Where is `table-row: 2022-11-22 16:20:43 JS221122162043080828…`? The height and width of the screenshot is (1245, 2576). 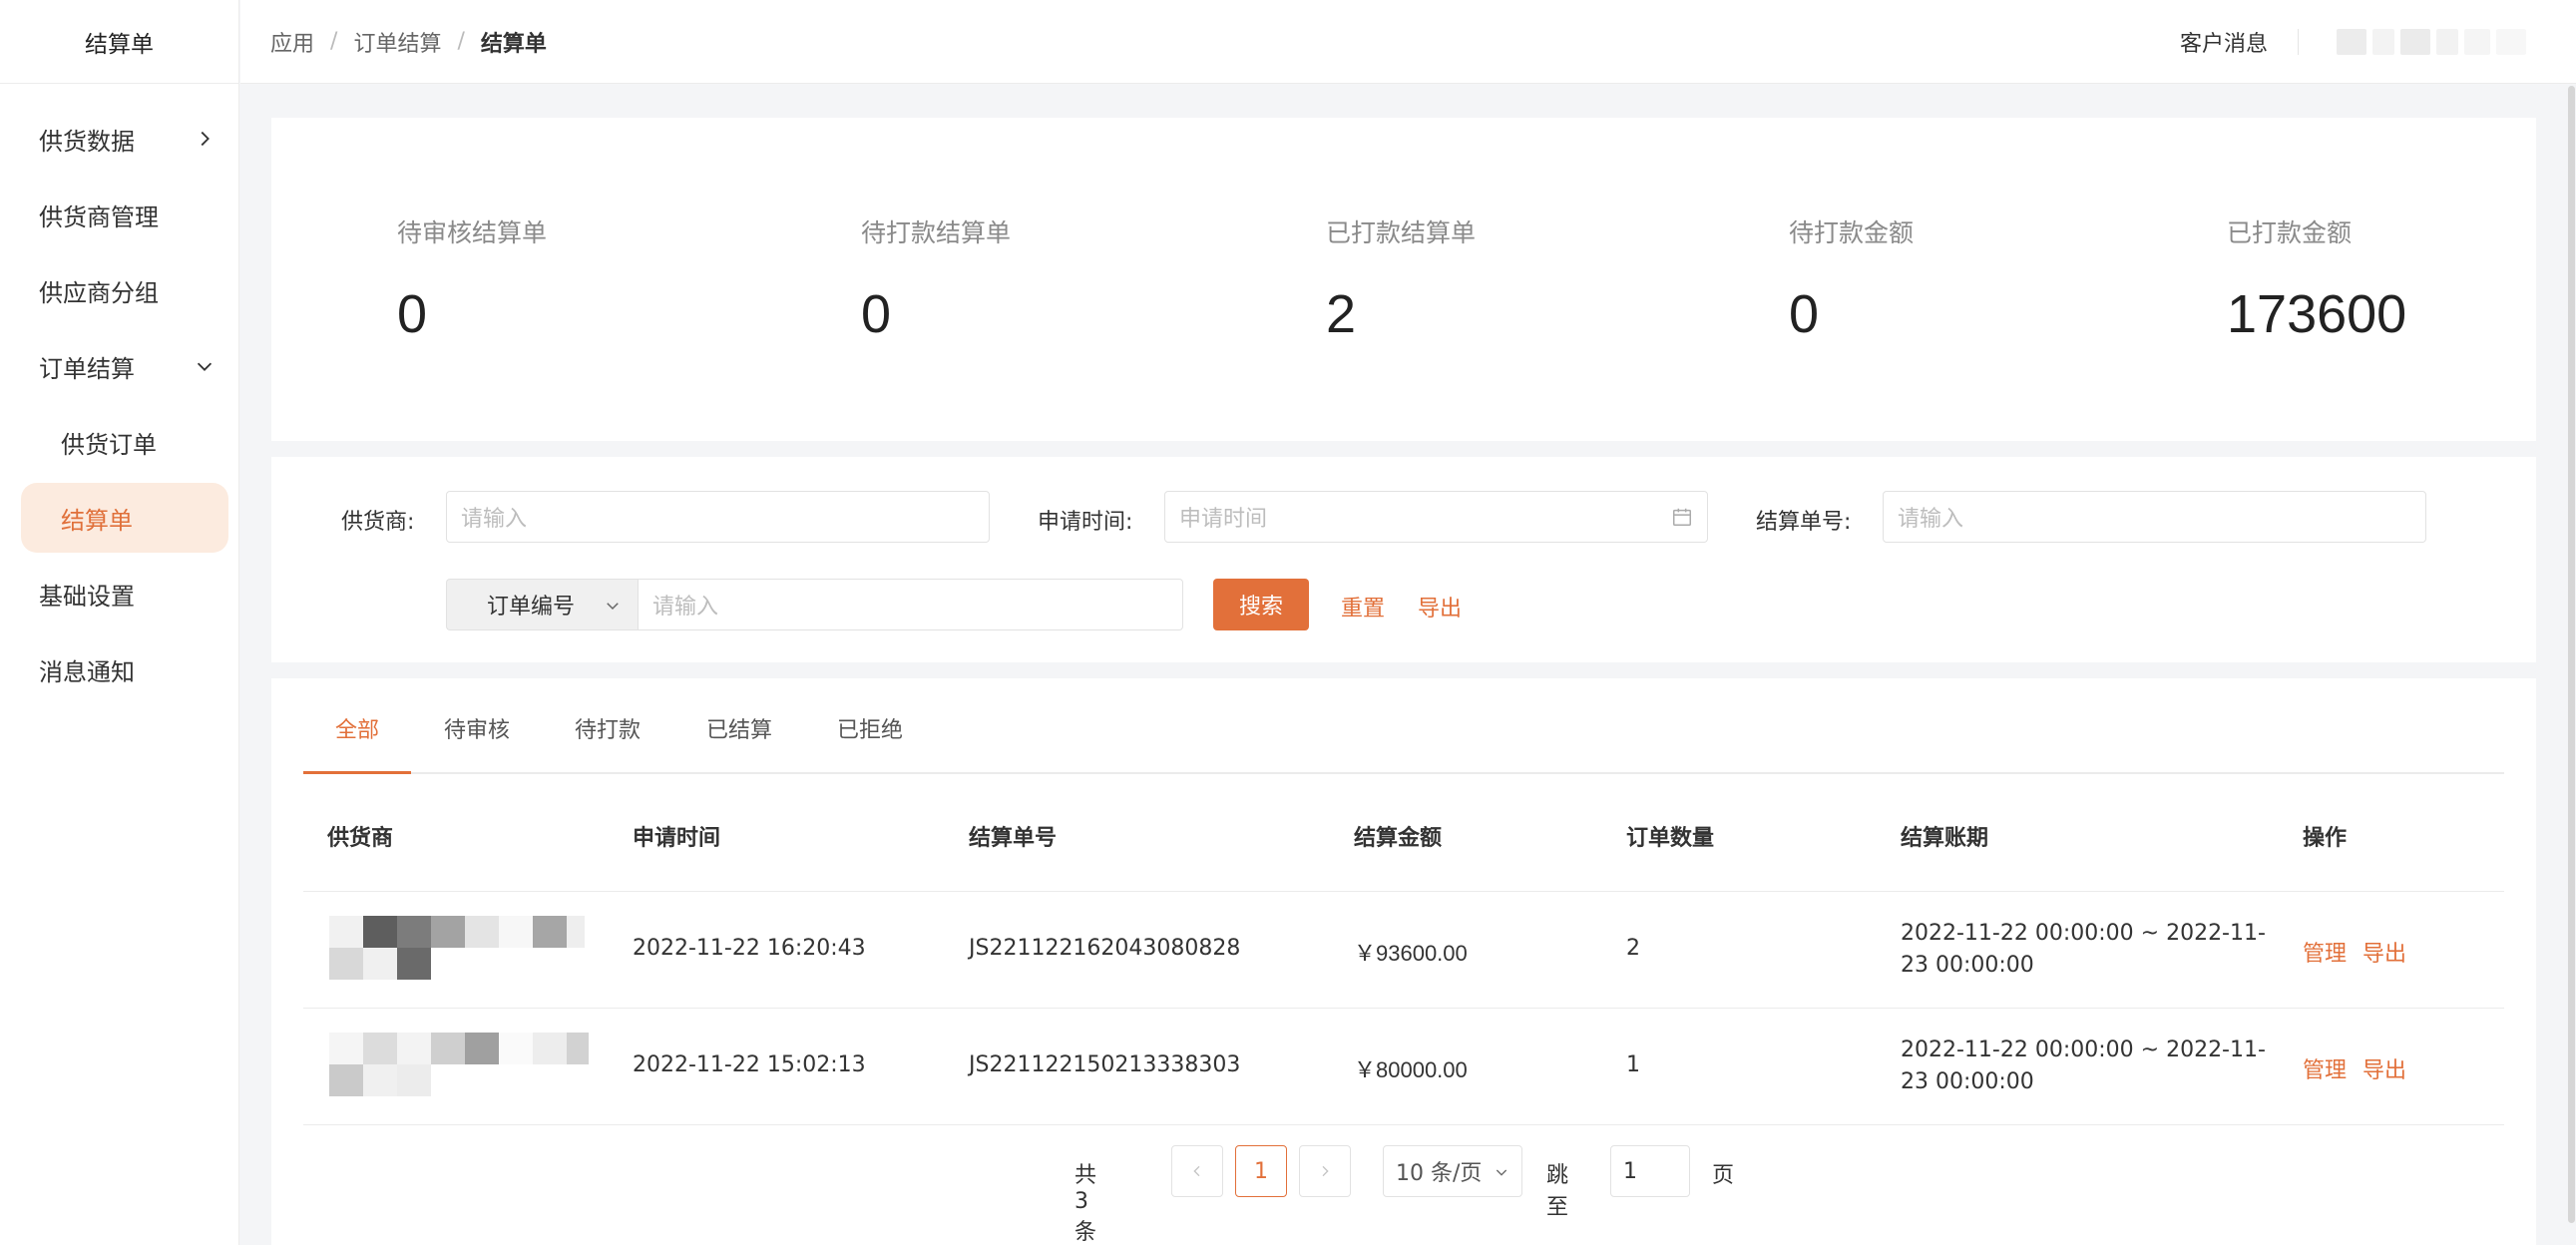
table-row: 2022-11-22 16:20:43 JS221122162043080828… is located at coordinates (1404, 951).